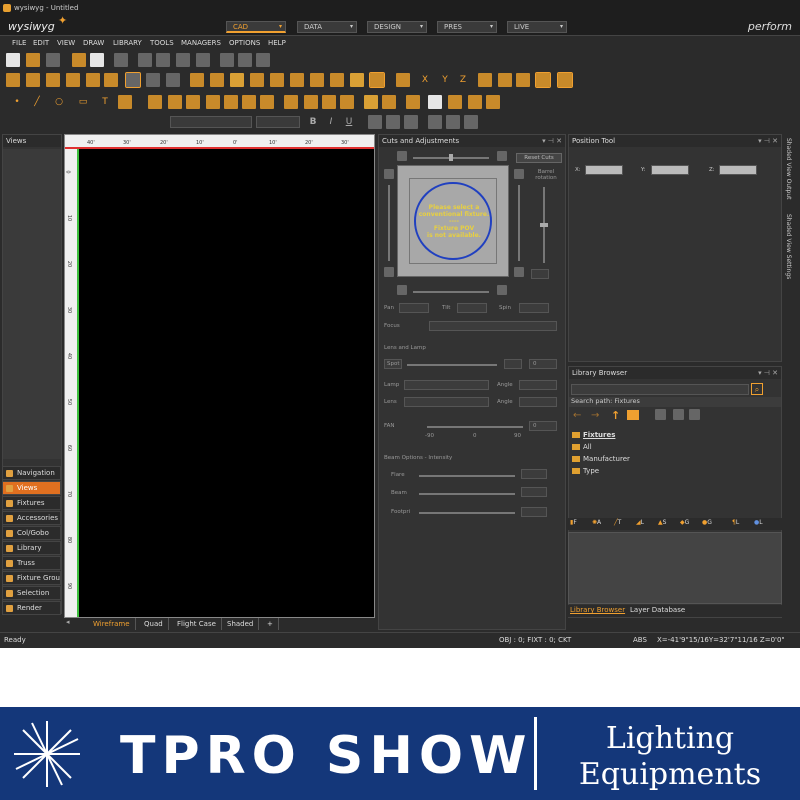 This screenshot has height=800, width=800. Describe the element at coordinates (270, 624) in the screenshot. I see `tab-add: +` at that location.